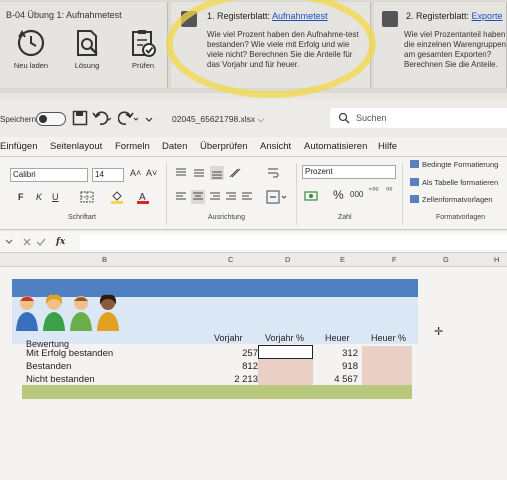 This screenshot has width=507, height=480. What do you see at coordinates (338, 195) in the screenshot?
I see `percent-style-button: %` at bounding box center [338, 195].